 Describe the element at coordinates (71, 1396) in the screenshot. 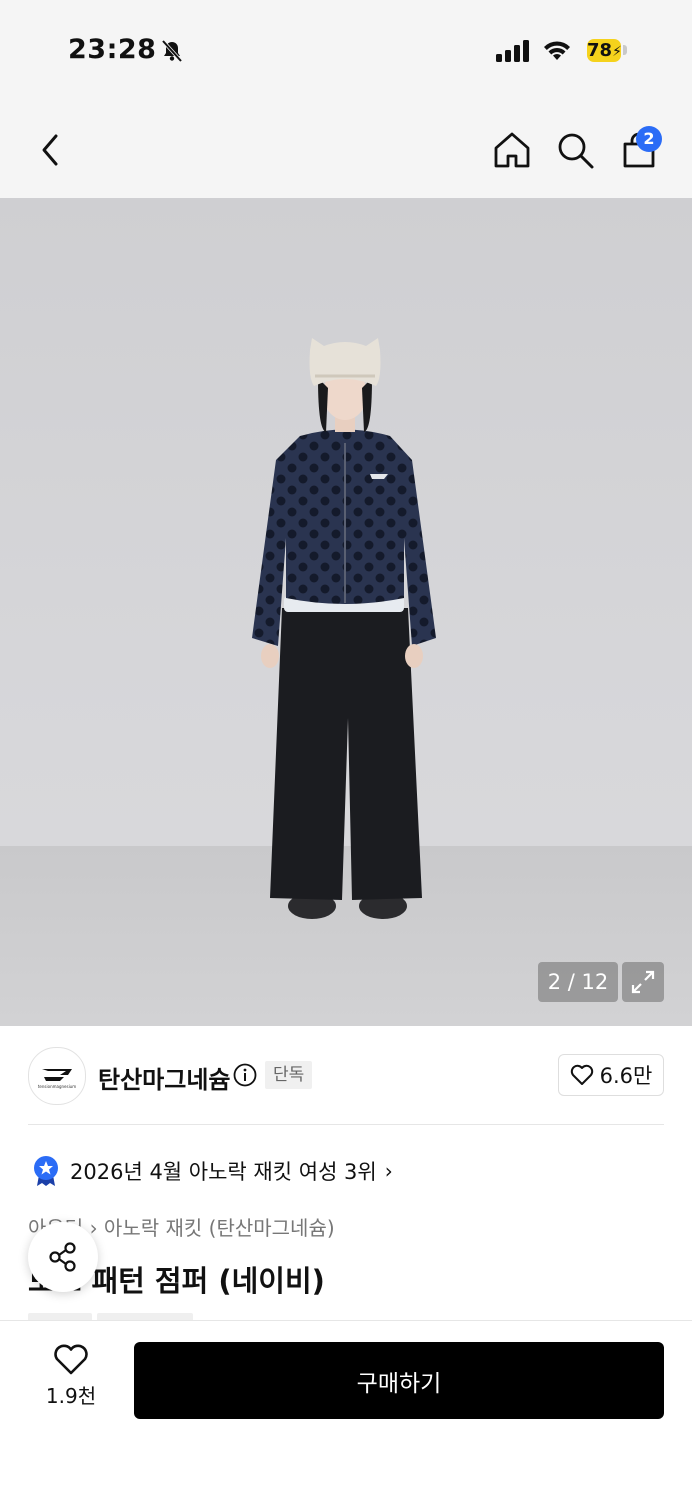

I see `wishlist-count: 1.9천` at that location.